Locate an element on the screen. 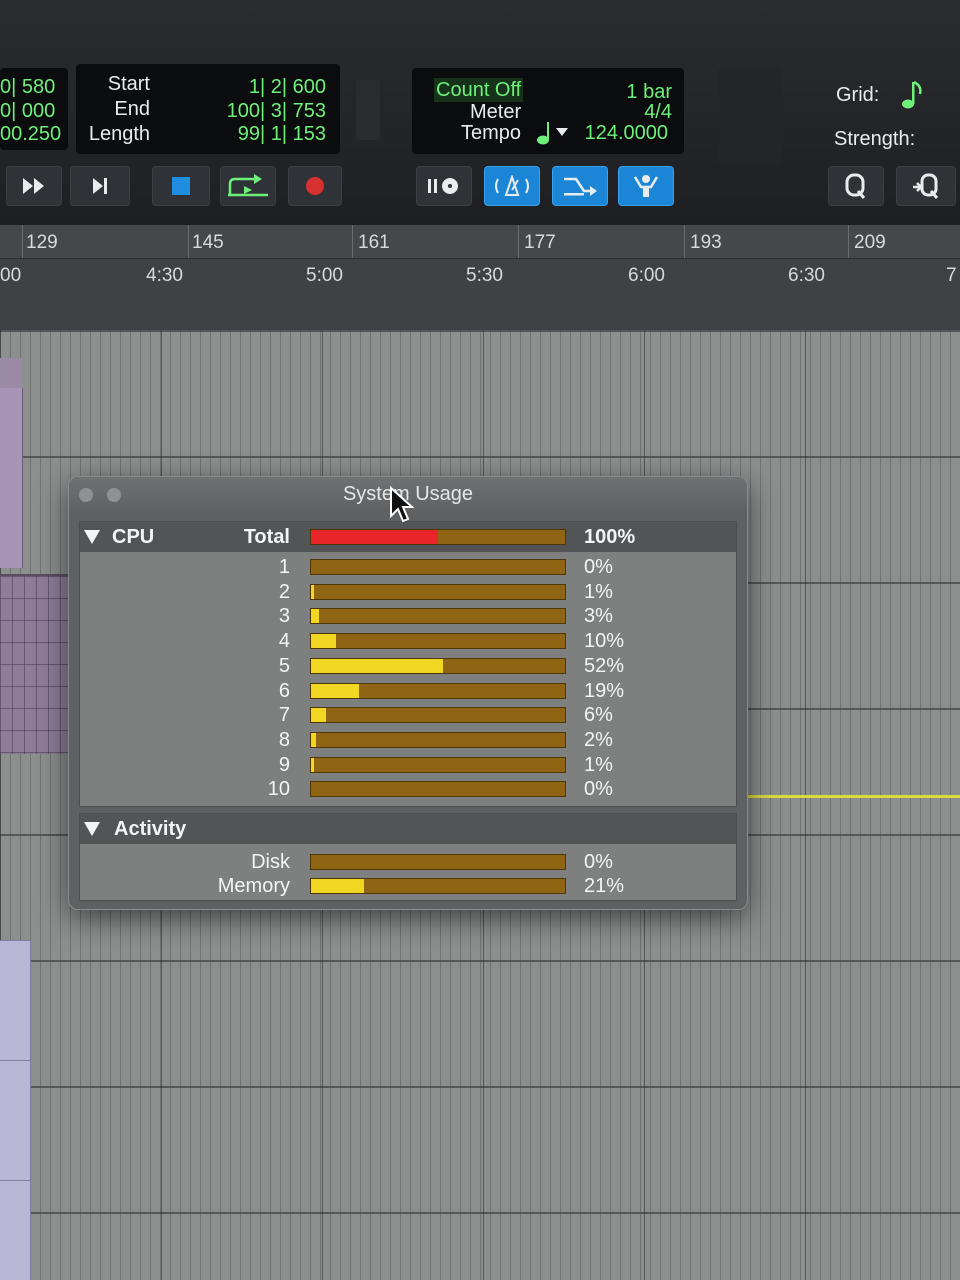 Image resolution: width=960 pixels, height=1280 pixels. metronome-button is located at coordinates (512, 186).